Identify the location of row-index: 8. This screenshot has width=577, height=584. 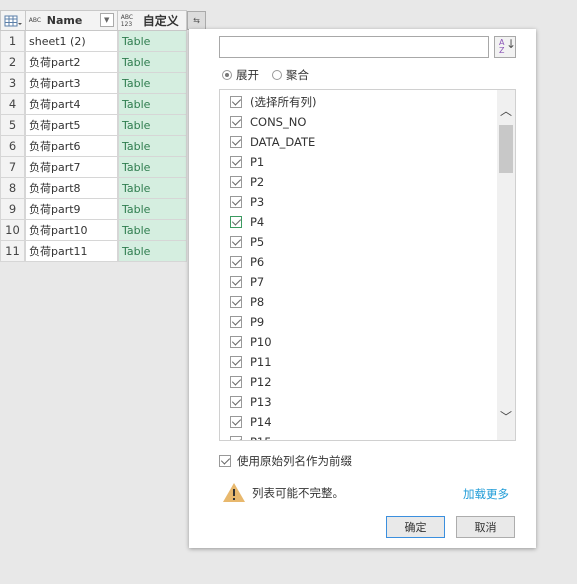
(12, 188).